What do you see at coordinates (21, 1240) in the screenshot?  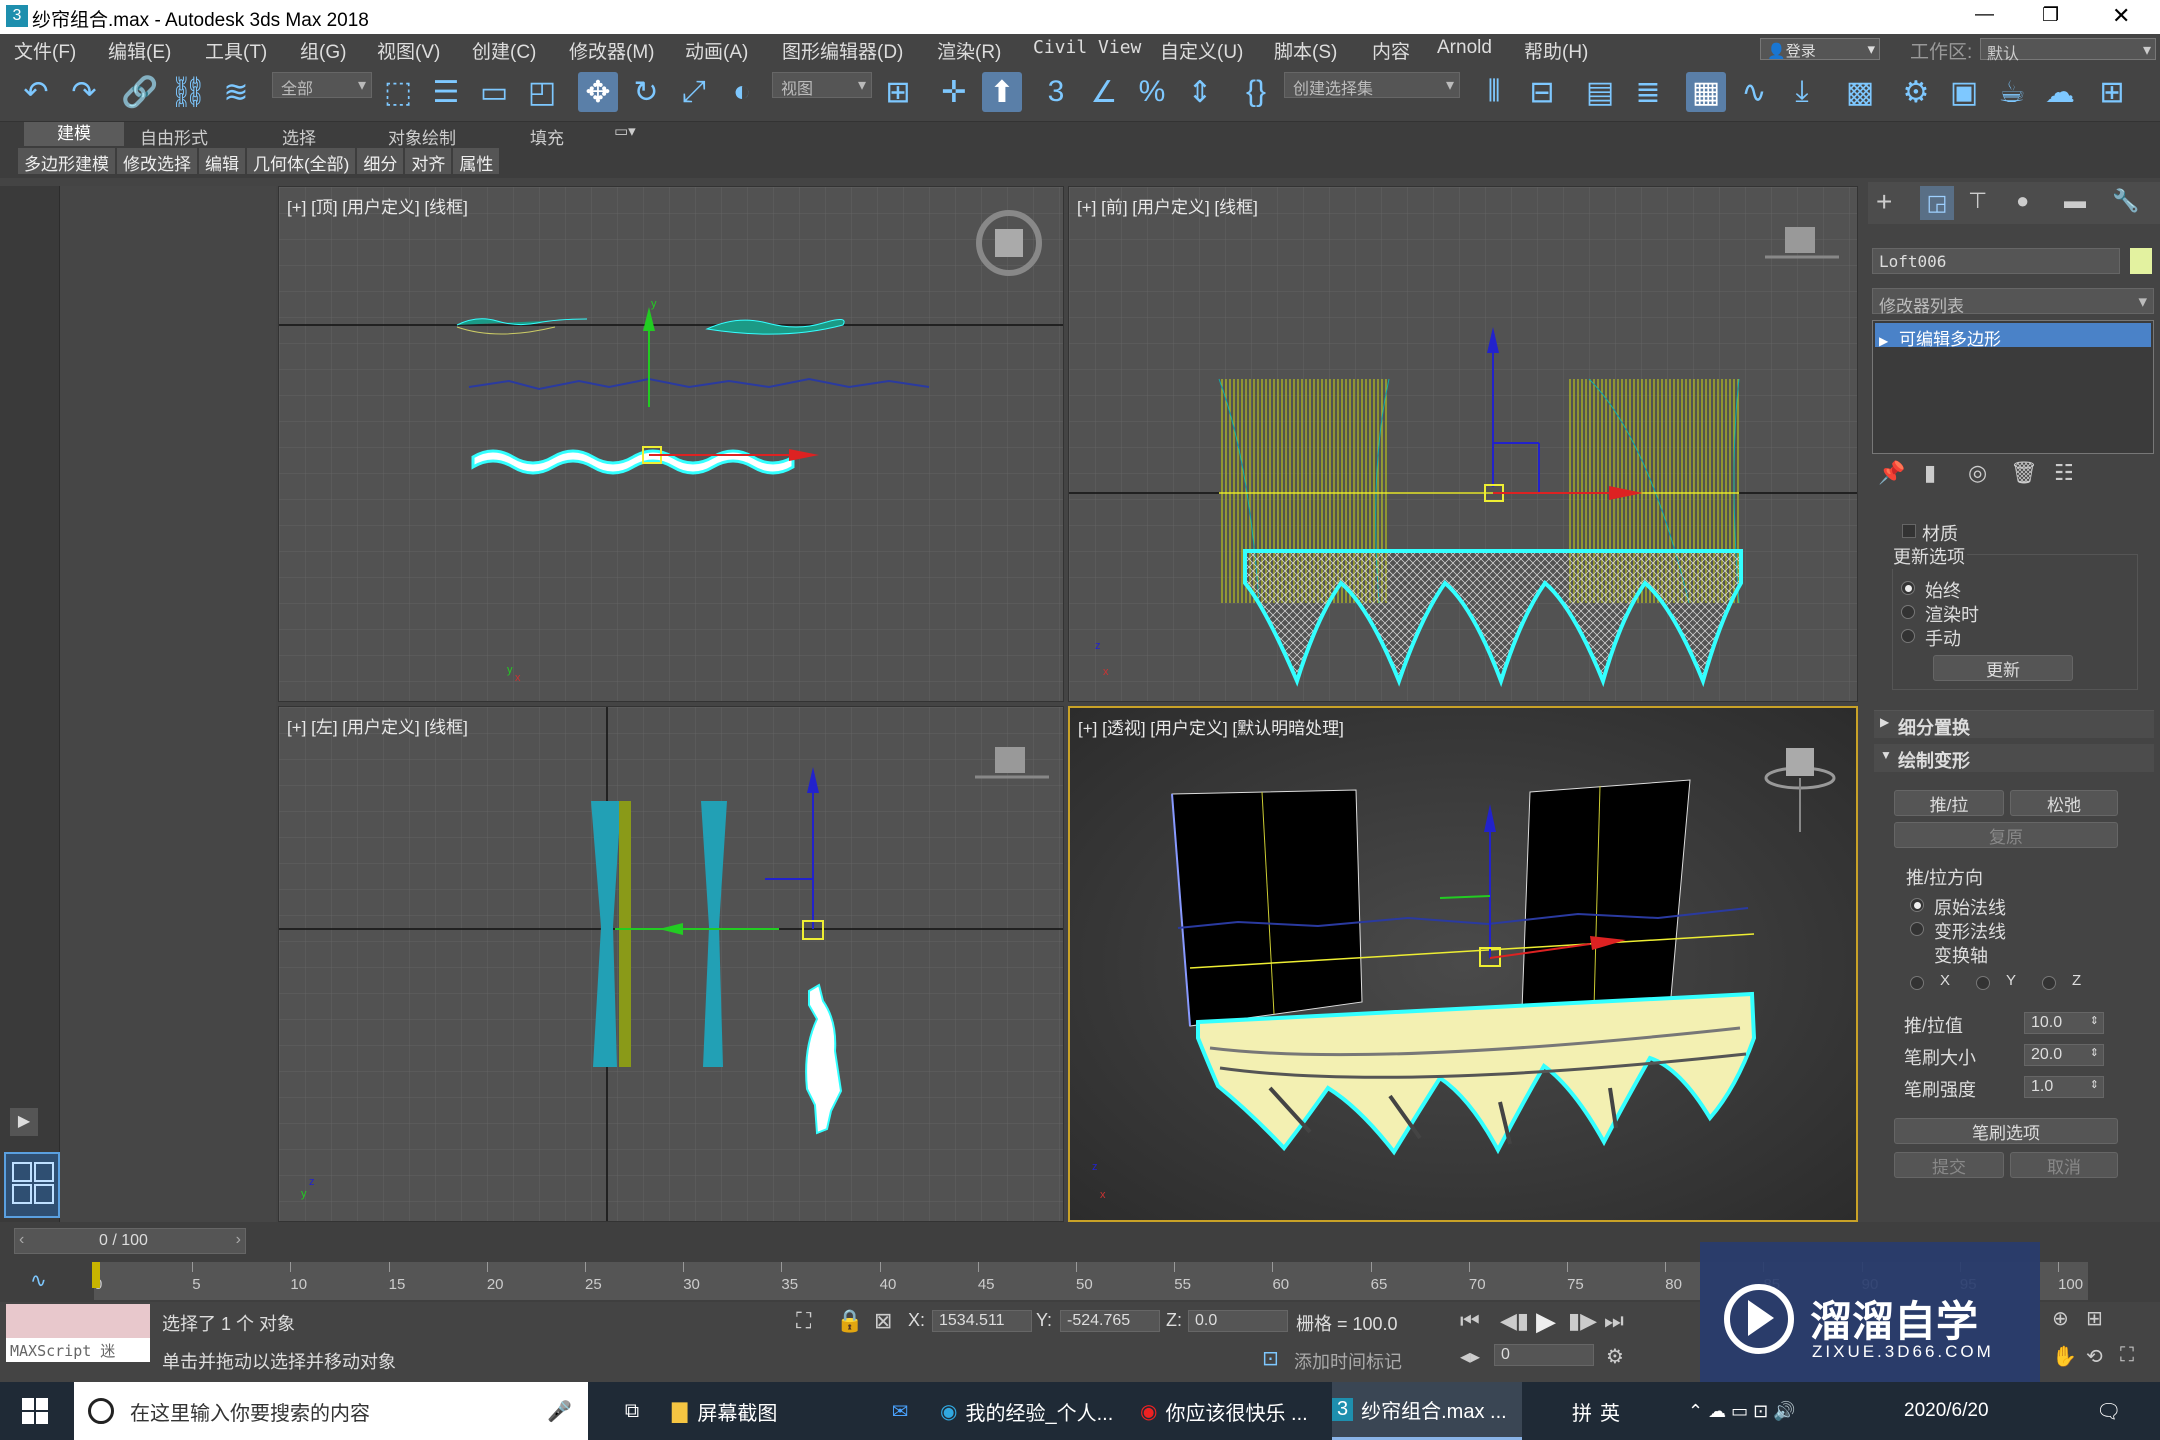 I see `prev-frame-icon: ‹` at bounding box center [21, 1240].